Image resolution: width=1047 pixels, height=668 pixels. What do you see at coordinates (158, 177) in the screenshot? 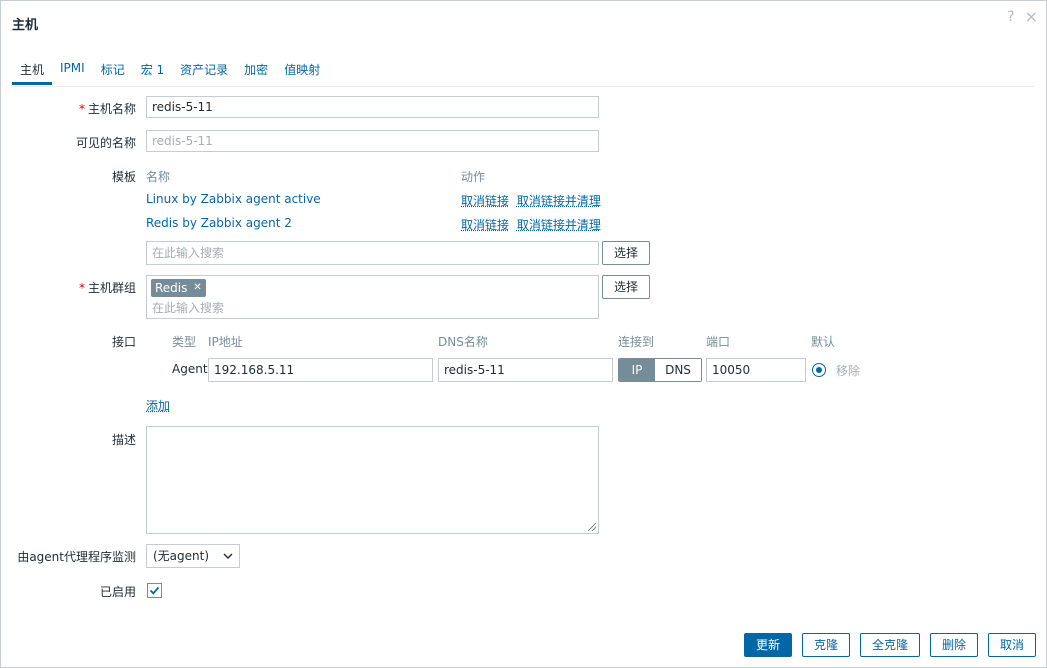
I see `templates-col-name: 名称` at bounding box center [158, 177].